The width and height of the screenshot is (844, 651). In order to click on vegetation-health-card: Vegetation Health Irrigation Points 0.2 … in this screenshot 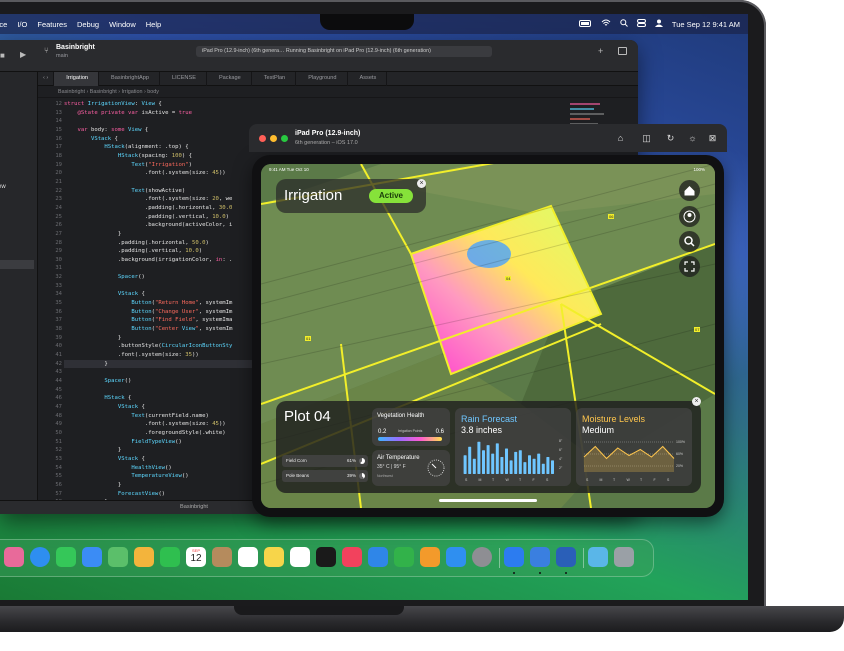, I will do `click(411, 427)`.